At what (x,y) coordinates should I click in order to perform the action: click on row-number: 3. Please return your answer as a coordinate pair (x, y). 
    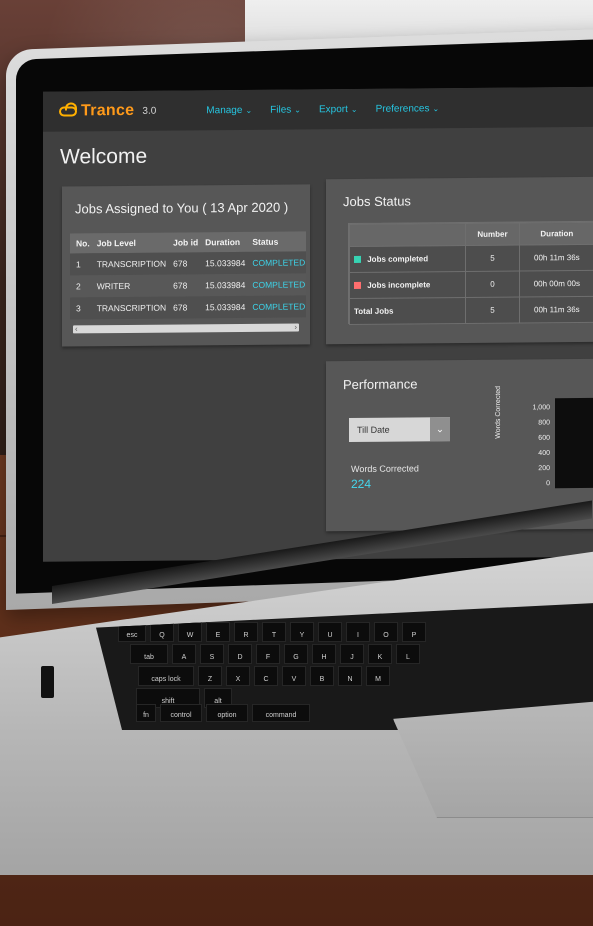
    Looking at the image, I should click on (80, 308).